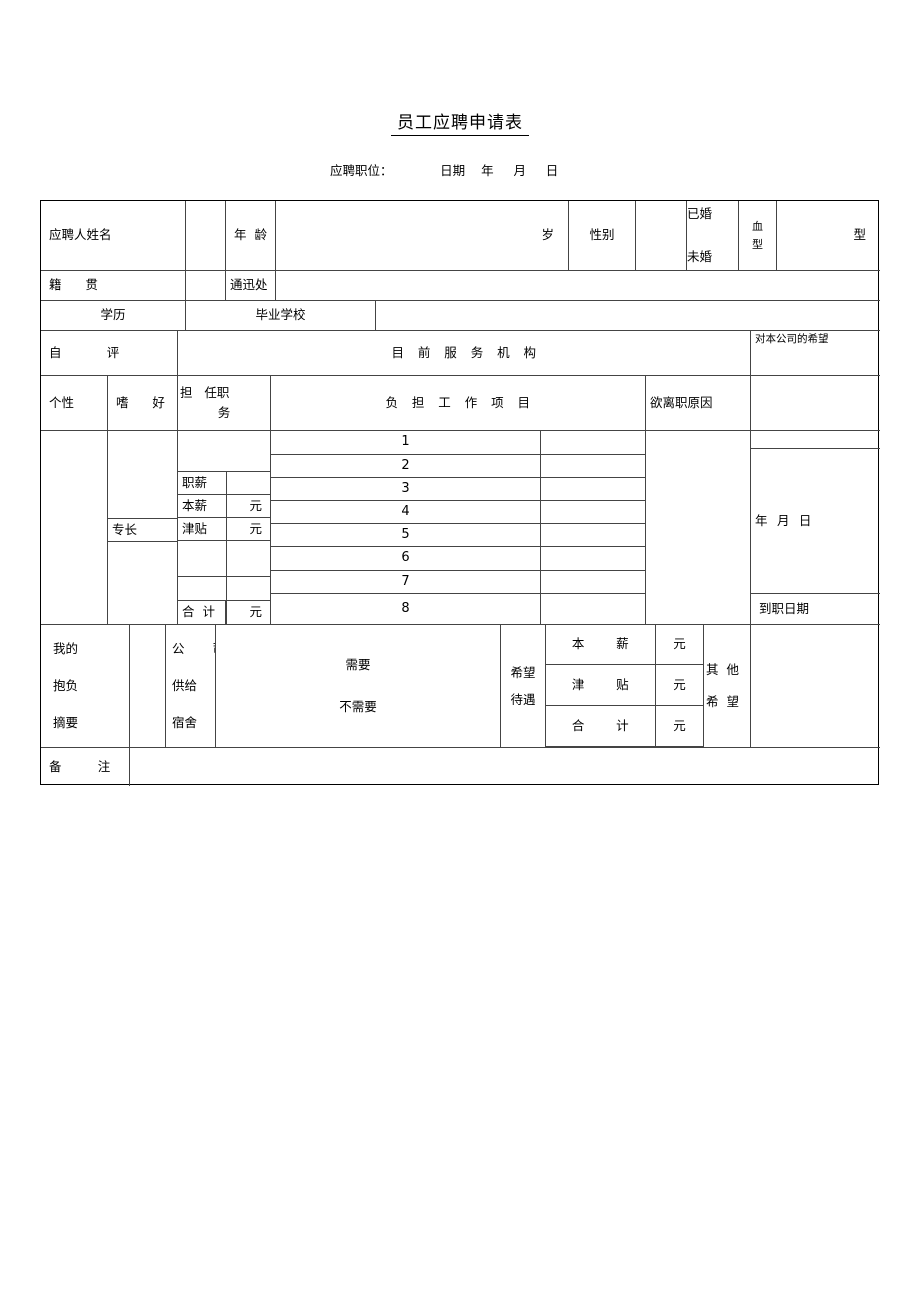  What do you see at coordinates (458, 403) in the screenshot?
I see `work-items-header: 负 担 工 作 项 目` at bounding box center [458, 403].